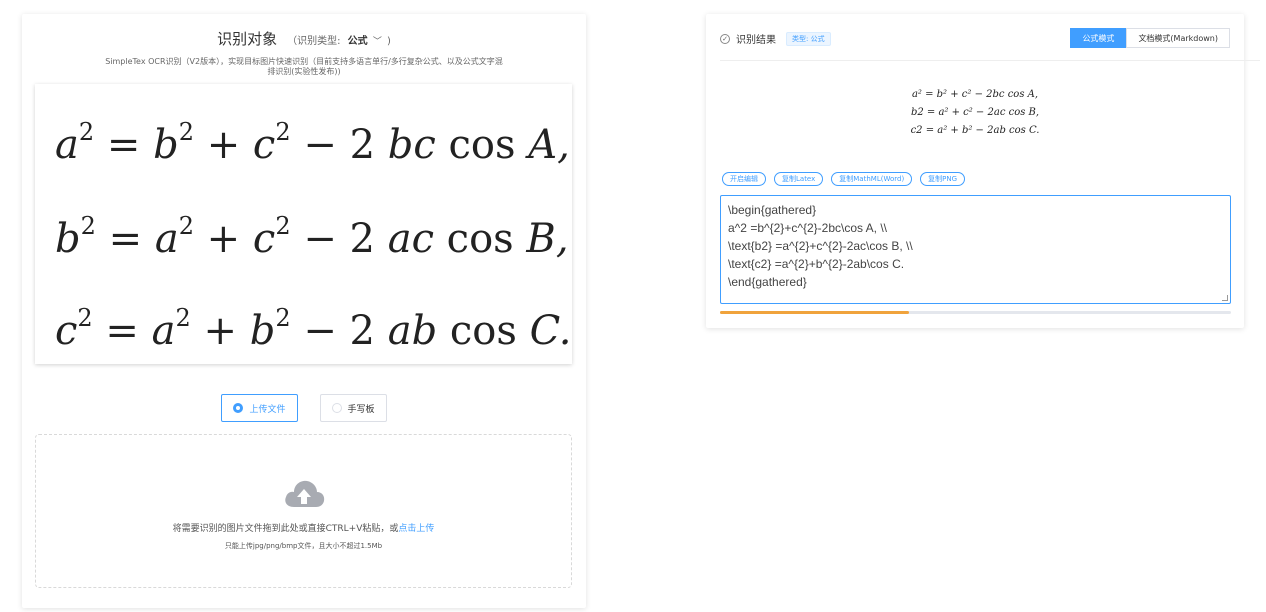 Image resolution: width=1266 pixels, height=612 pixels. I want to click on progress-bar, so click(975, 312).